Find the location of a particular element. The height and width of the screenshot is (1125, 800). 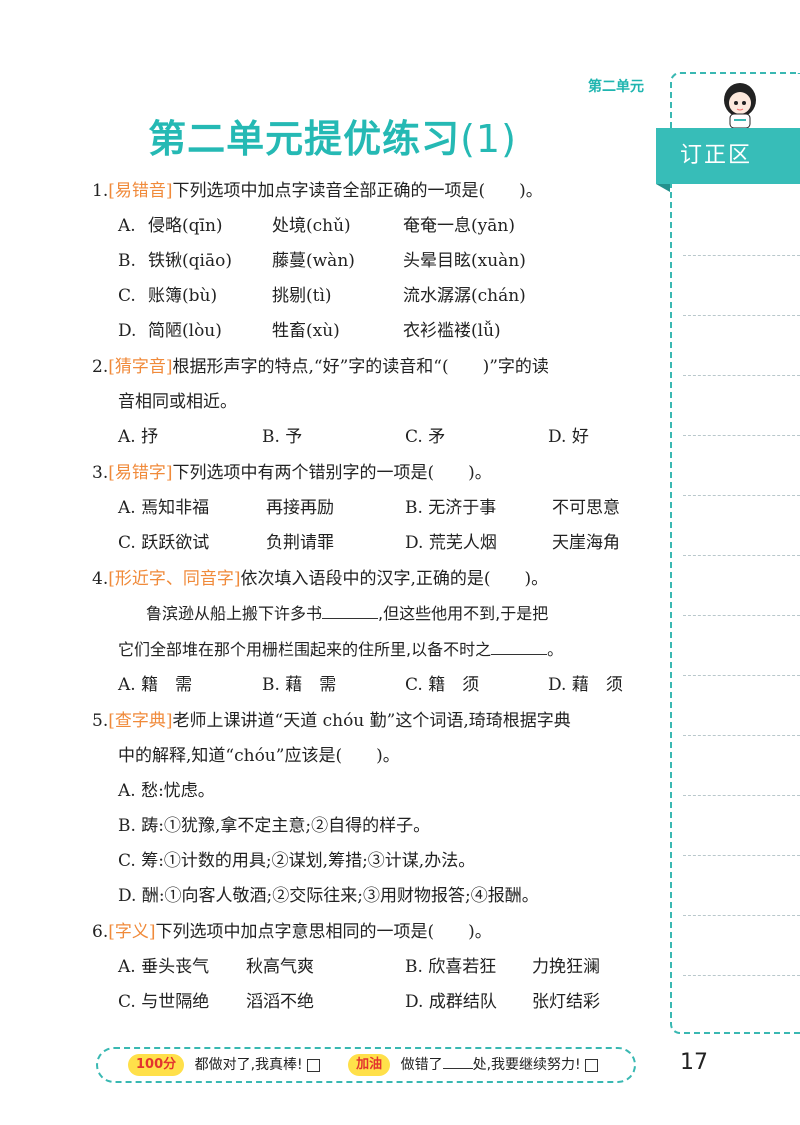

self-check-wrong-text-2: 处,我要继续努力! is located at coordinates (526, 1065).